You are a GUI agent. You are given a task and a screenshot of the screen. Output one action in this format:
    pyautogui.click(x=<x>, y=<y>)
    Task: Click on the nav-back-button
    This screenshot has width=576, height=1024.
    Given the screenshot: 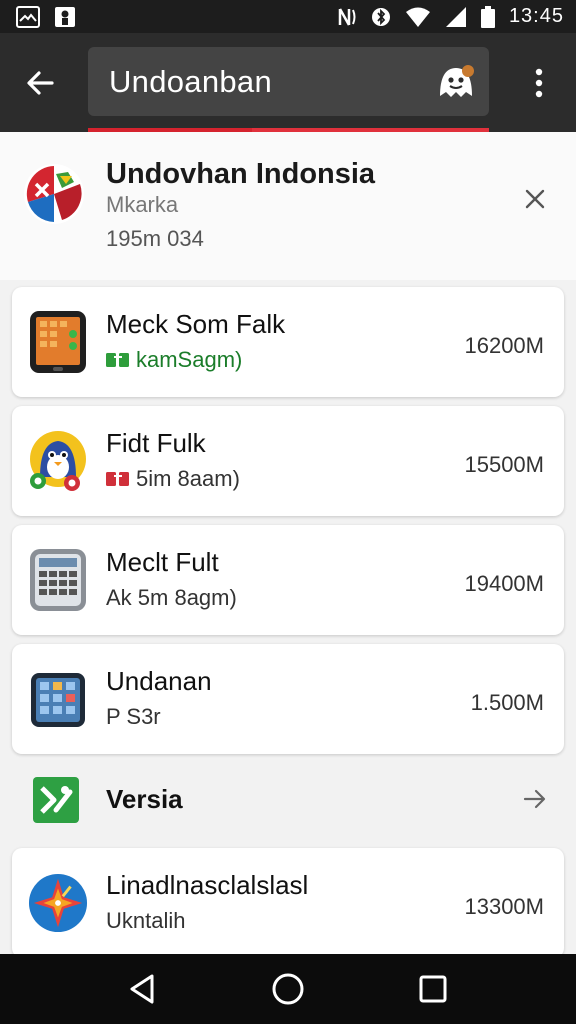 What is the action you would take?
    pyautogui.click(x=143, y=989)
    